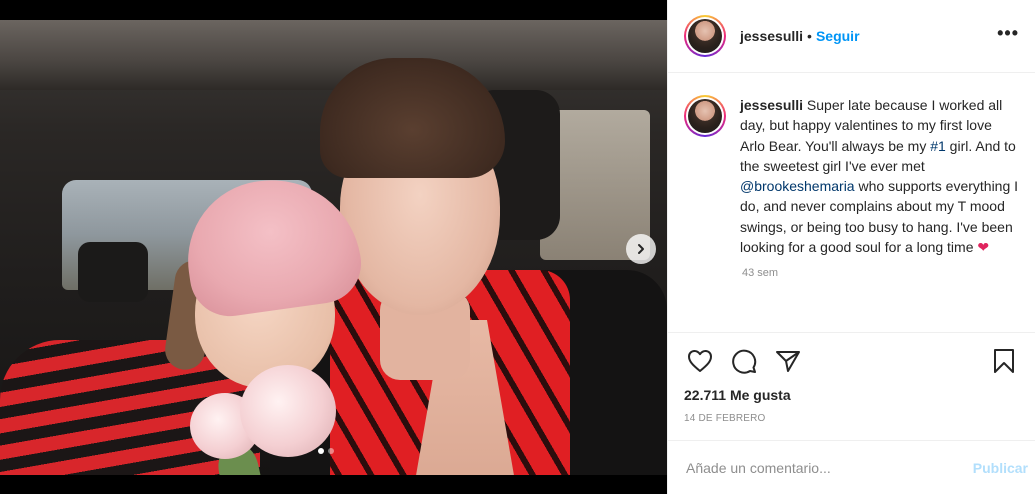 This screenshot has height=494, width=1035. I want to click on caption-avatar, so click(705, 116).